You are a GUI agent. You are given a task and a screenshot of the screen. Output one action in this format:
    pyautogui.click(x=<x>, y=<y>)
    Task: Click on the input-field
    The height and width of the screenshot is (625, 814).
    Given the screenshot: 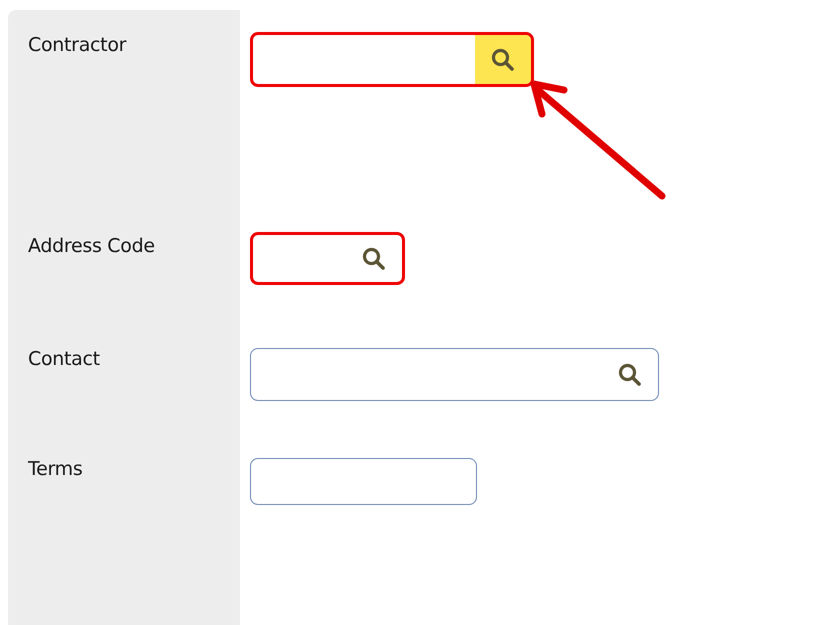 What is the action you would take?
    pyautogui.click(x=363, y=481)
    